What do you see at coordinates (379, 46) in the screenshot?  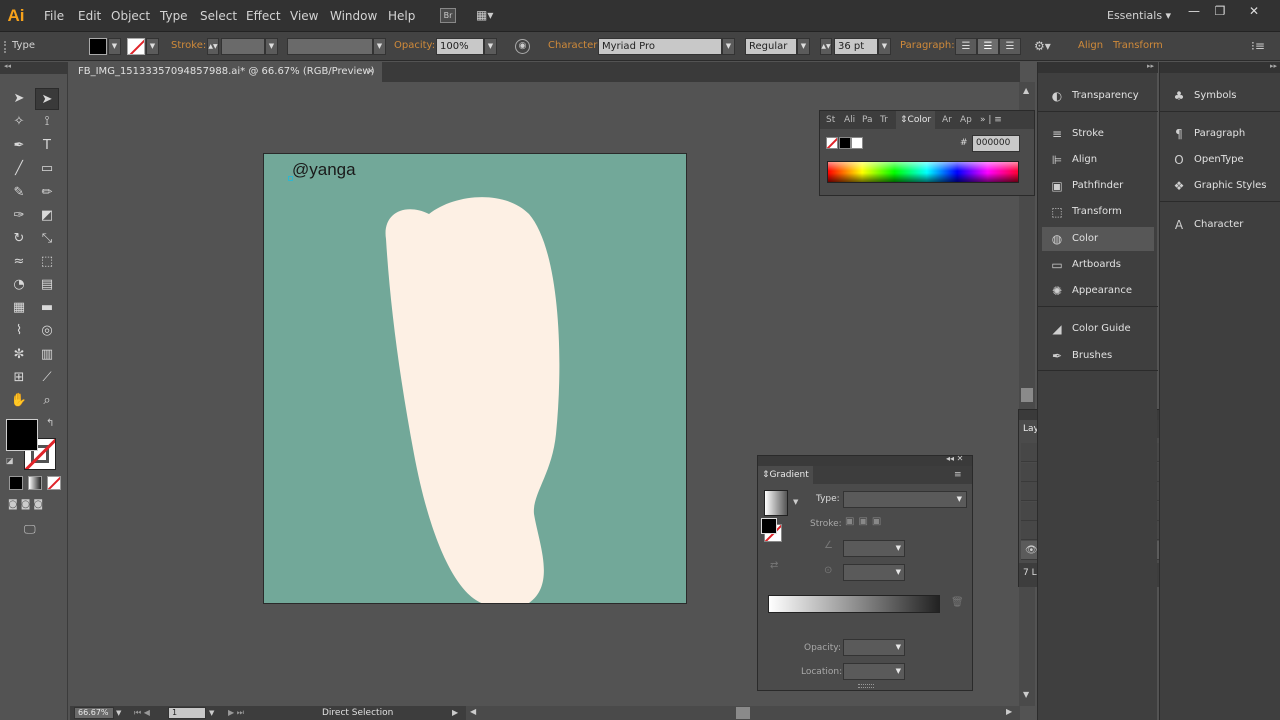 I see `variable-width-dropdown: ▼` at bounding box center [379, 46].